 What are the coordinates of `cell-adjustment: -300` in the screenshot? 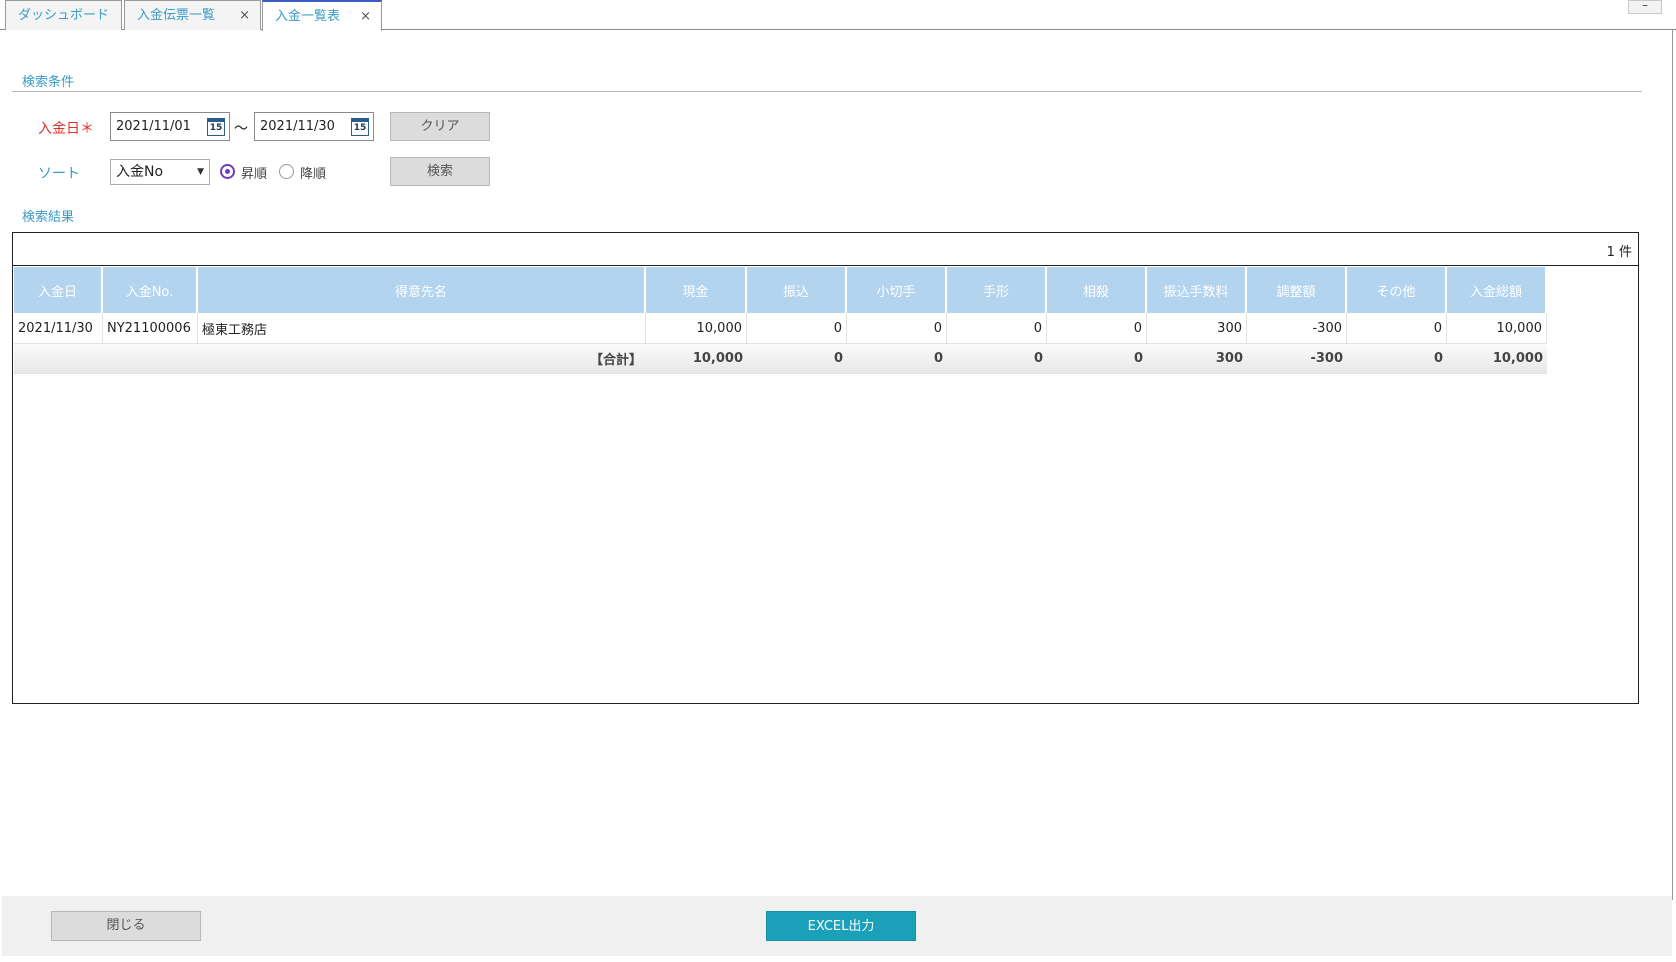 It's located at (1297, 328).